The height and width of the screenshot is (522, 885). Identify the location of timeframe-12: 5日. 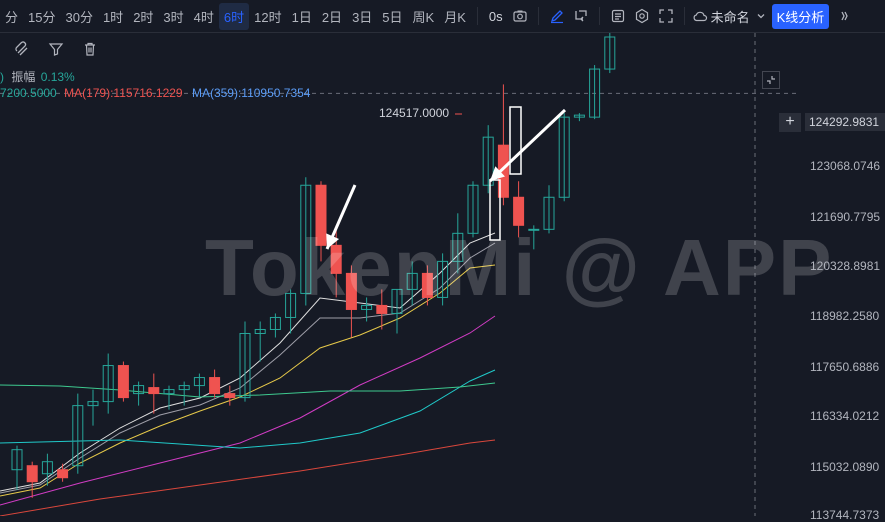
(392, 16).